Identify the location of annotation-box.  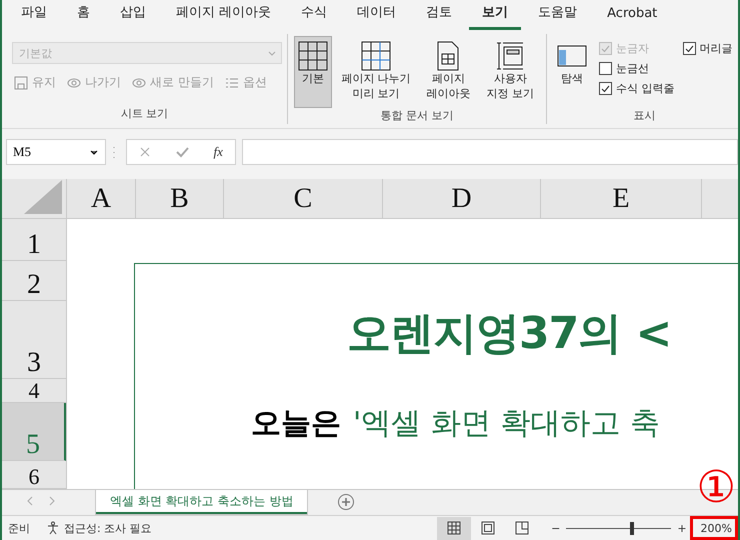
(714, 528).